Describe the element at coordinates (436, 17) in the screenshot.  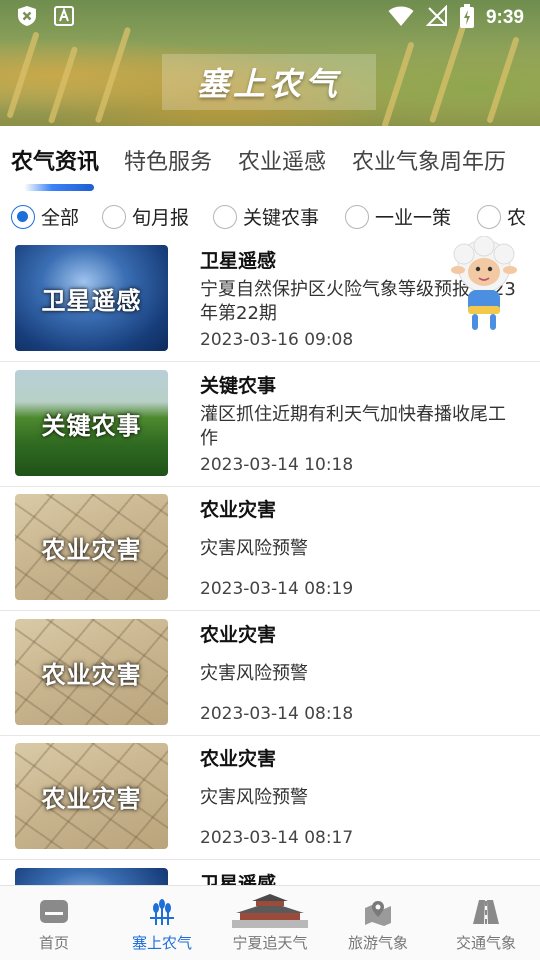
I see `no-signal-icon` at that location.